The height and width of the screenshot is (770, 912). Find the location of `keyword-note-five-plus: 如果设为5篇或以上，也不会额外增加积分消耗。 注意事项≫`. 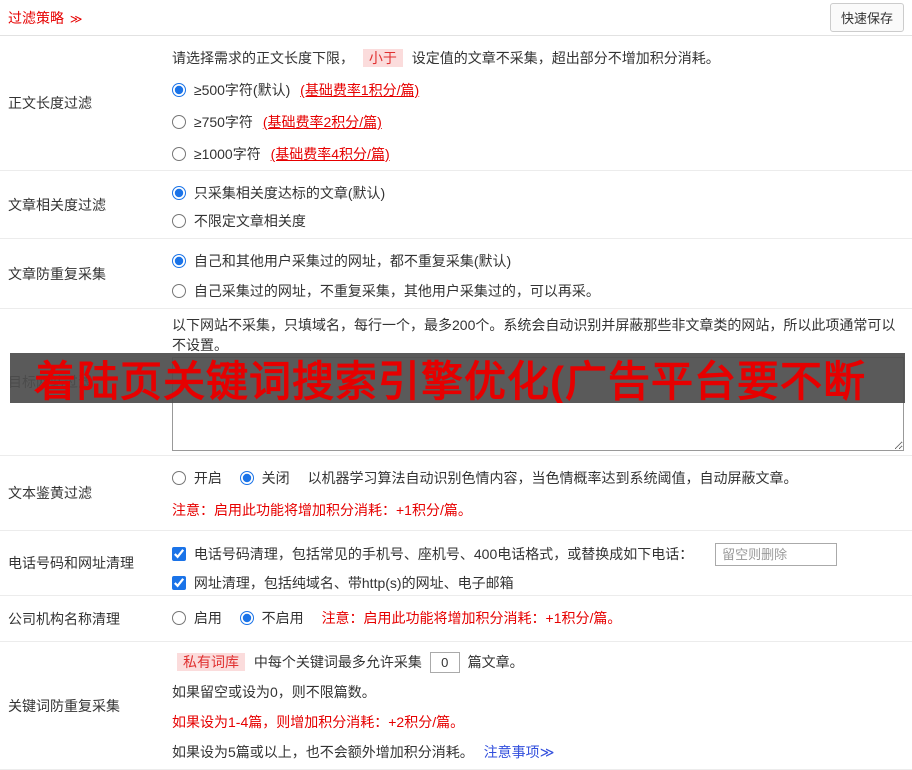

keyword-note-five-plus: 如果设为5篇或以上，也不会额外增加积分消耗。 注意事项≫ is located at coordinates (538, 752).